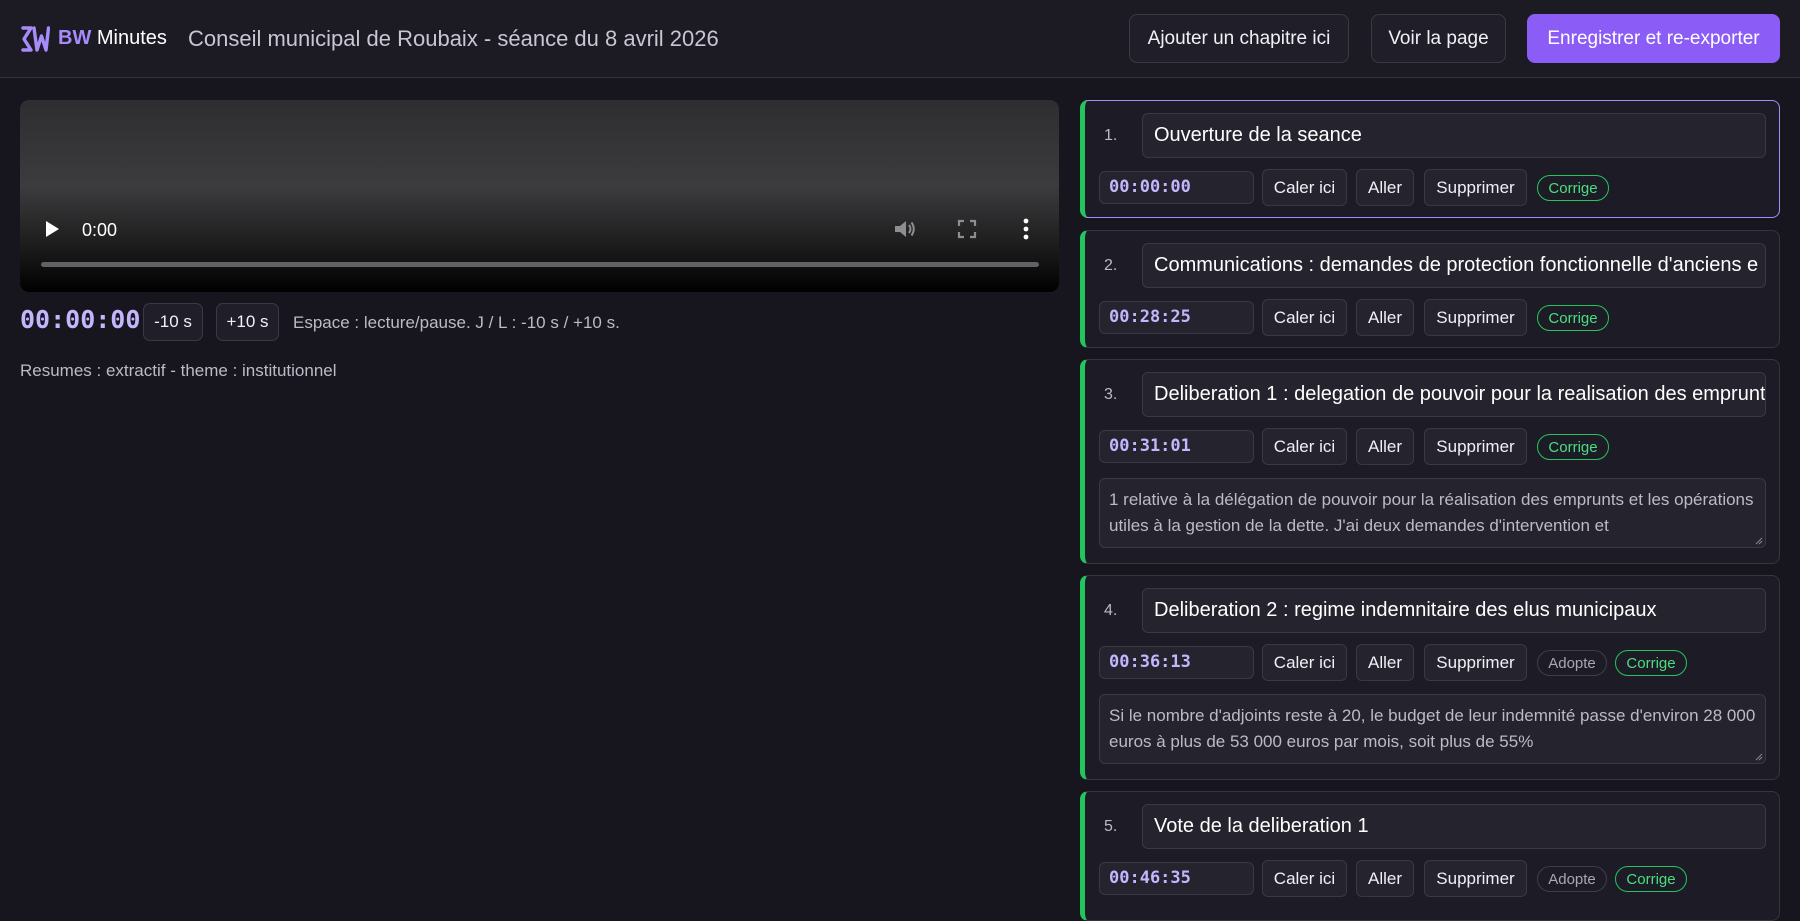 This screenshot has width=1800, height=921. Describe the element at coordinates (1653, 38) in the screenshot. I see `save-export-button: Enregistrer et re-exporter` at that location.